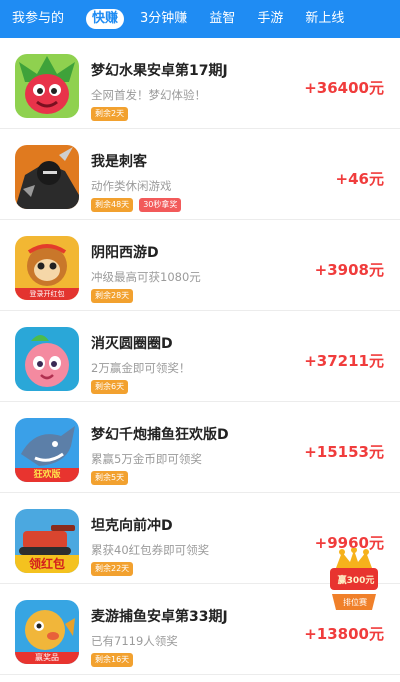 The image size is (400, 682). Describe the element at coordinates (112, 569) in the screenshot. I see `days-remaining-tag: 剩余22天` at that location.